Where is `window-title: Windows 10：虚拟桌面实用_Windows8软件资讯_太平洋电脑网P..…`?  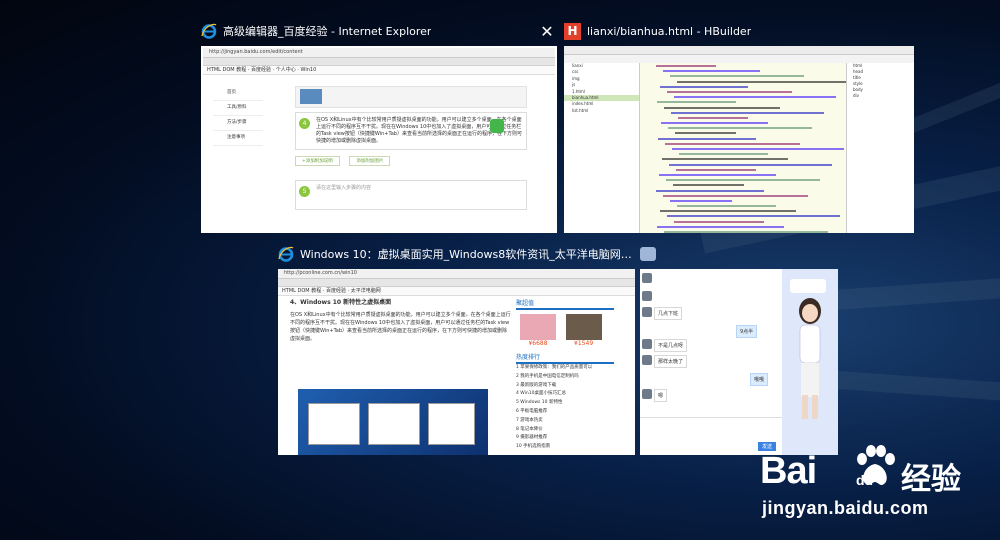 window-title: Windows 10：虚拟桌面实用_Windows8软件资讯_太平洋电脑网P..… is located at coordinates (467, 254).